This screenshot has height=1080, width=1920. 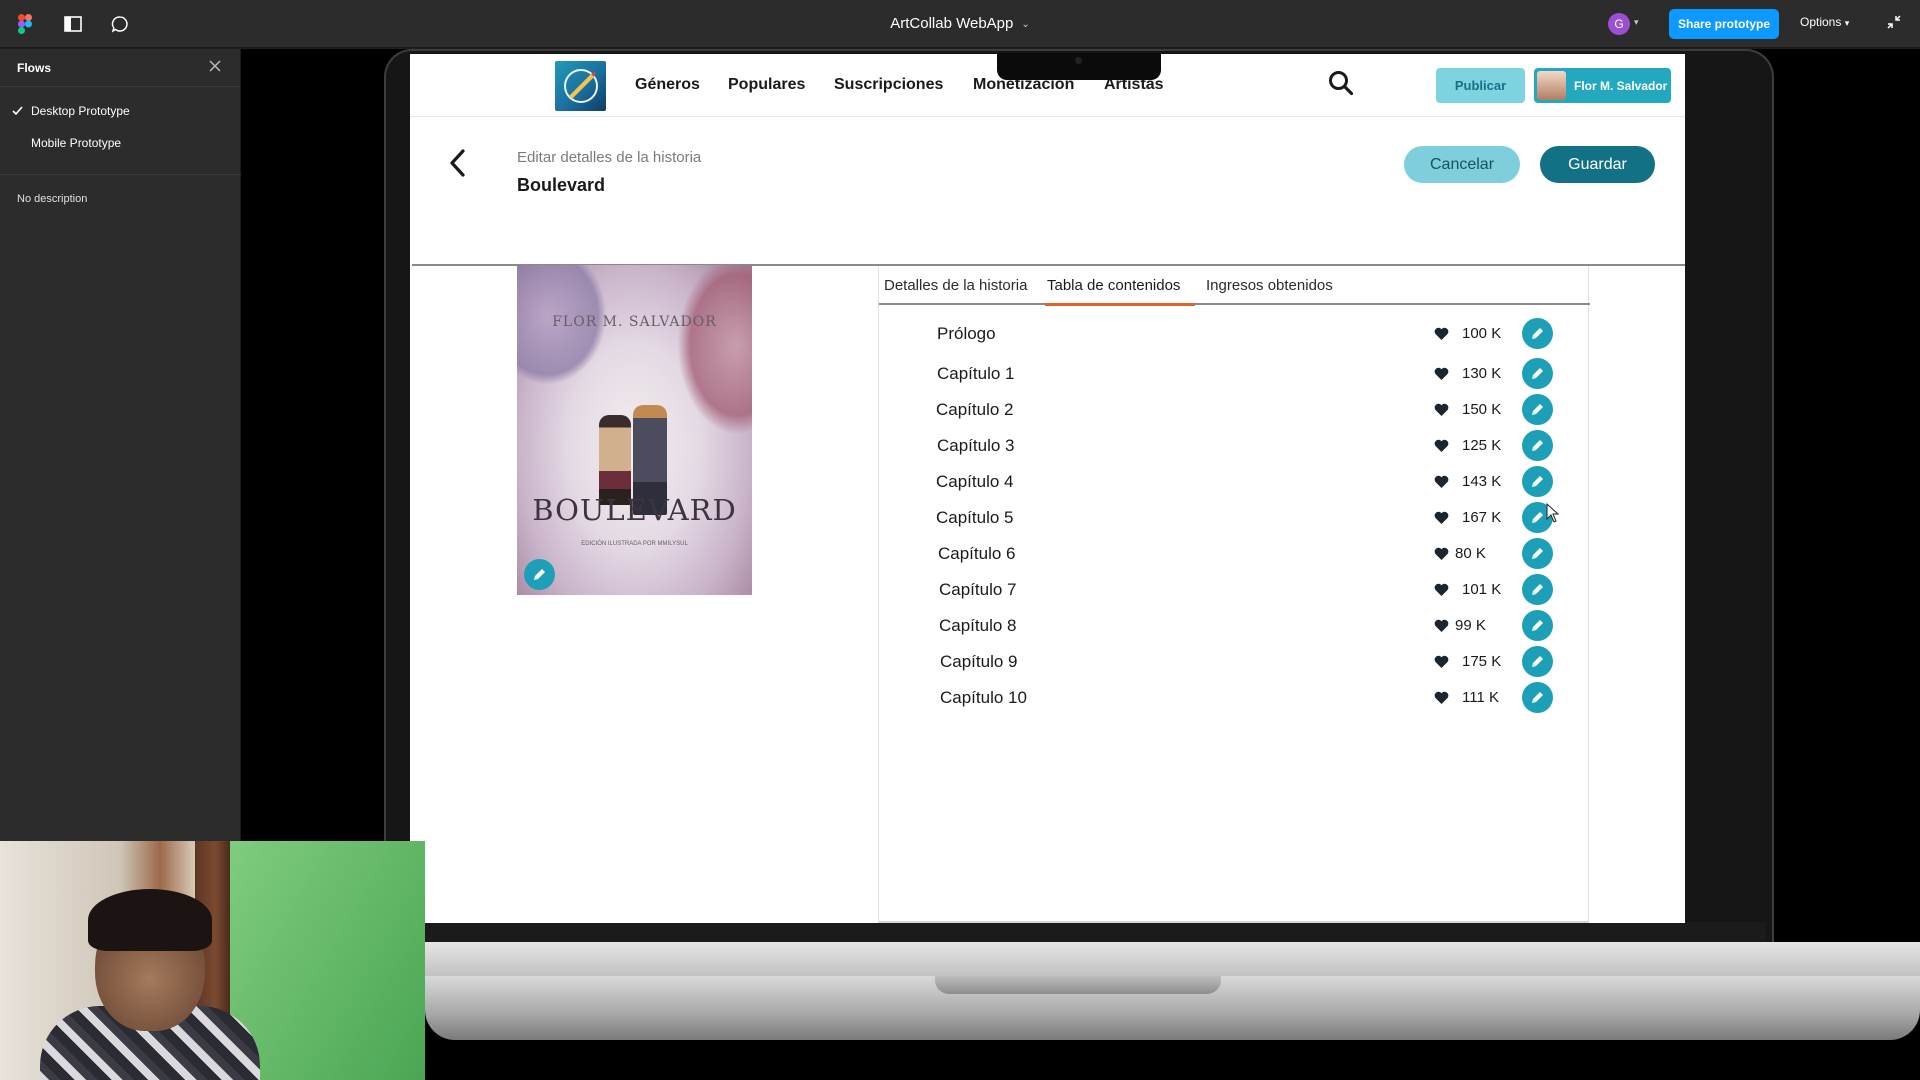 What do you see at coordinates (634, 544) in the screenshot?
I see `cover-tagline: EDICIÓN ILUSTRADA POR MMILYSUL` at bounding box center [634, 544].